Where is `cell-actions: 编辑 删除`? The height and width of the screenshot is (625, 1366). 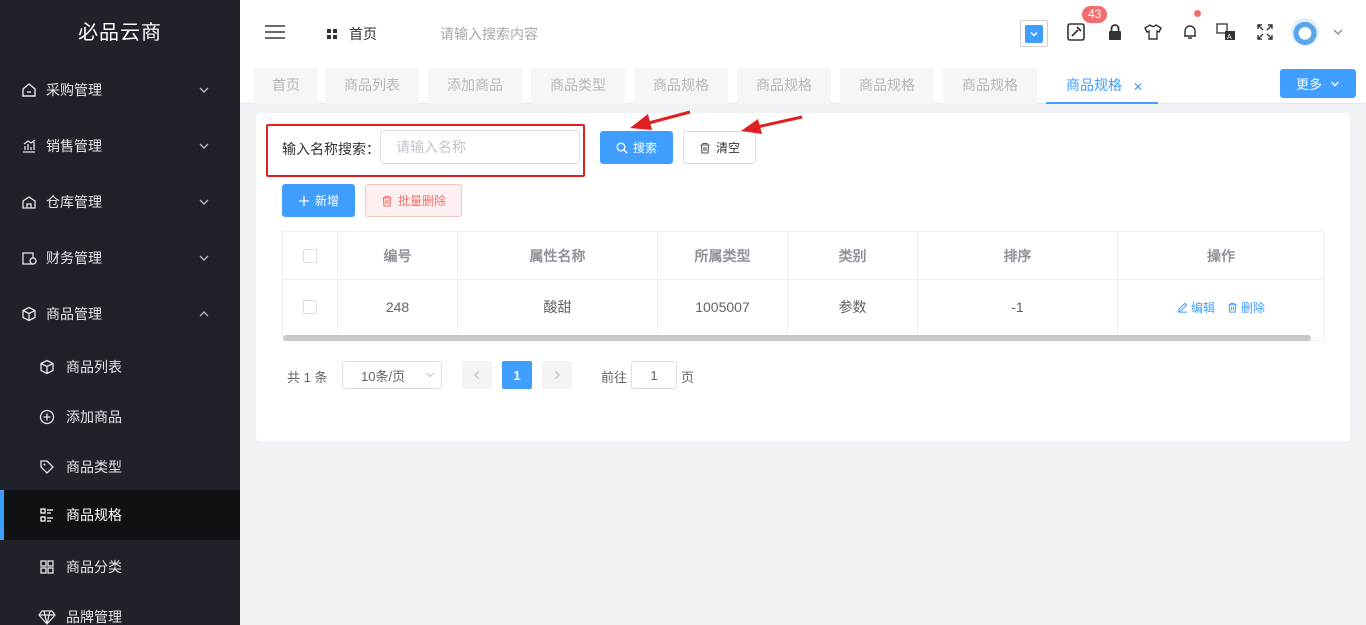
cell-actions: 编辑 删除 is located at coordinates (1221, 307).